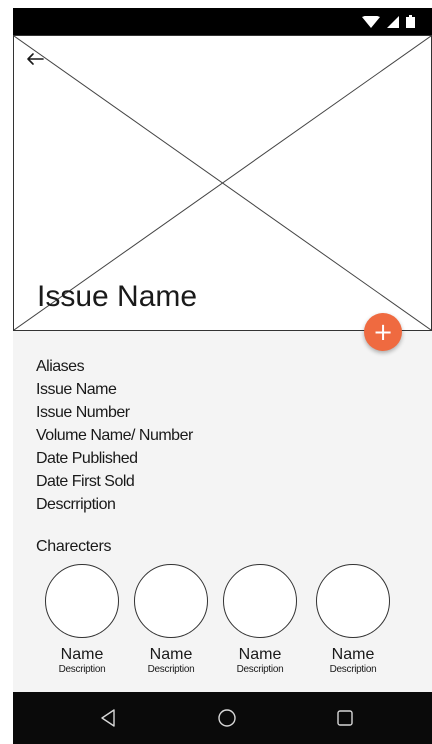  I want to click on detail-date-first-sold: Date First Sold, so click(85, 481).